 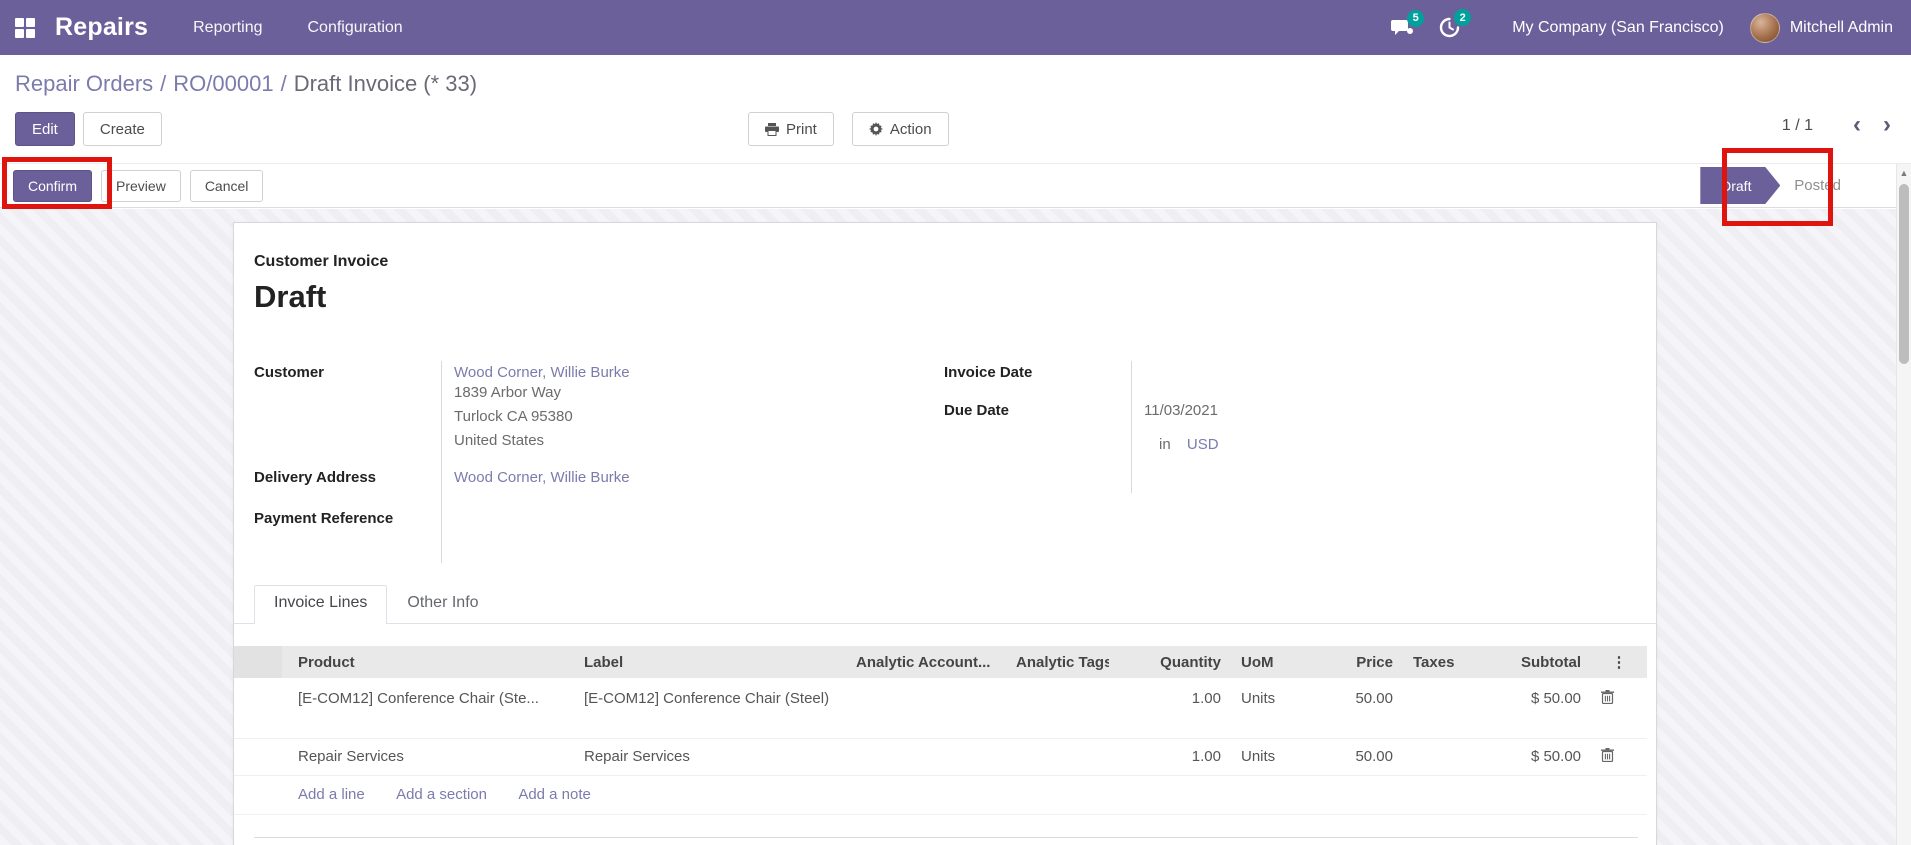 What do you see at coordinates (955, 185) in the screenshot?
I see `statusbar: Confirm Preview Cancel Draft Posted` at bounding box center [955, 185].